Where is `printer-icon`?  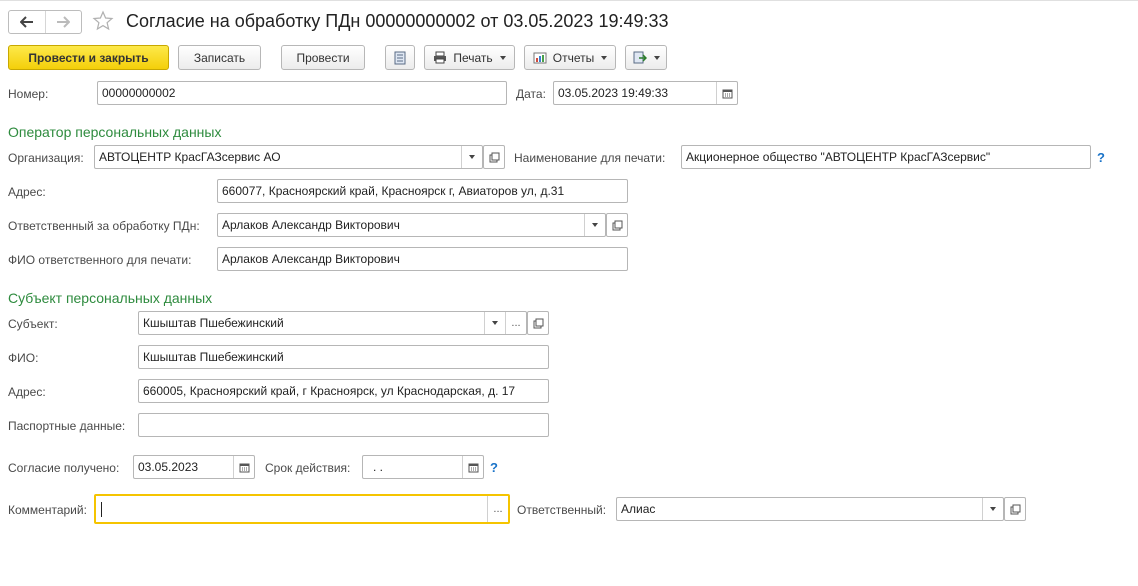
printer-icon is located at coordinates (440, 57).